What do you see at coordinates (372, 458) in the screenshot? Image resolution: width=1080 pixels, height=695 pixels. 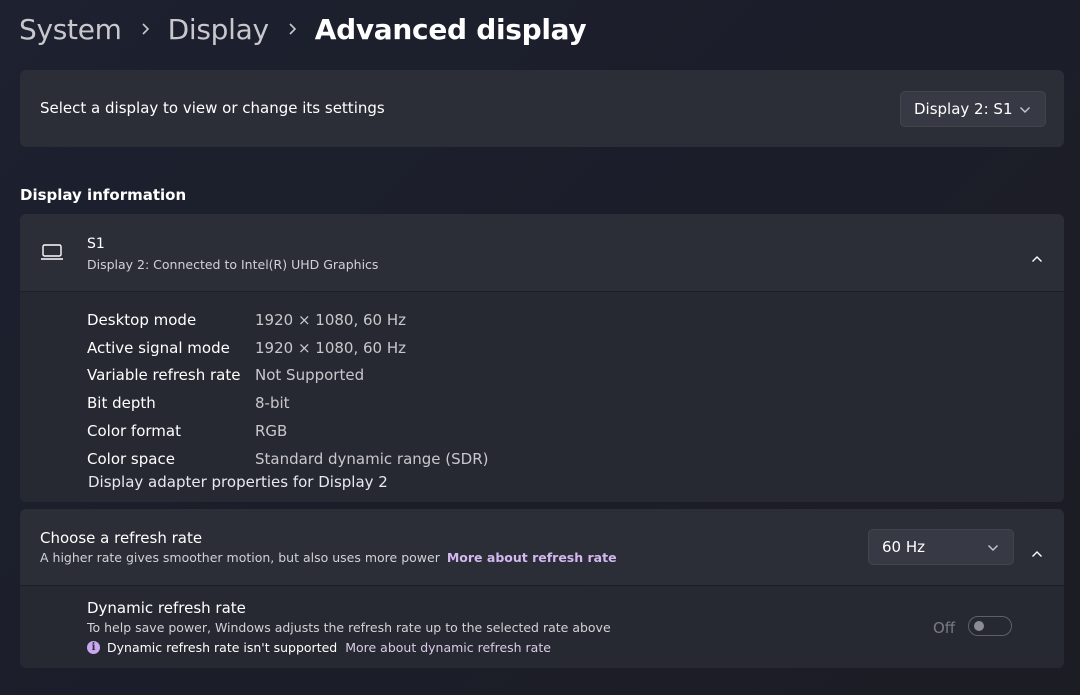 I see `info-value: Standard dynamic range (SDR)` at bounding box center [372, 458].